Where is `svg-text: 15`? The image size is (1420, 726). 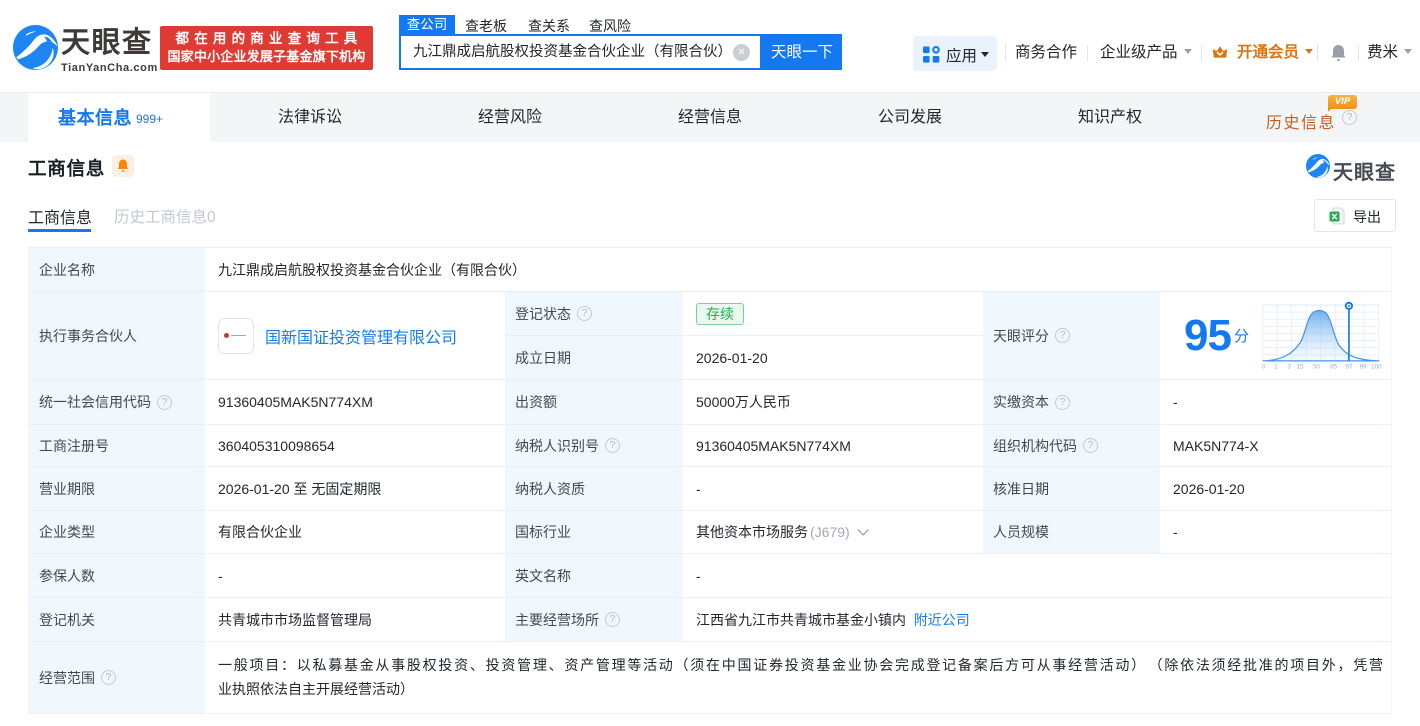
svg-text: 15 is located at coordinates (1300, 366).